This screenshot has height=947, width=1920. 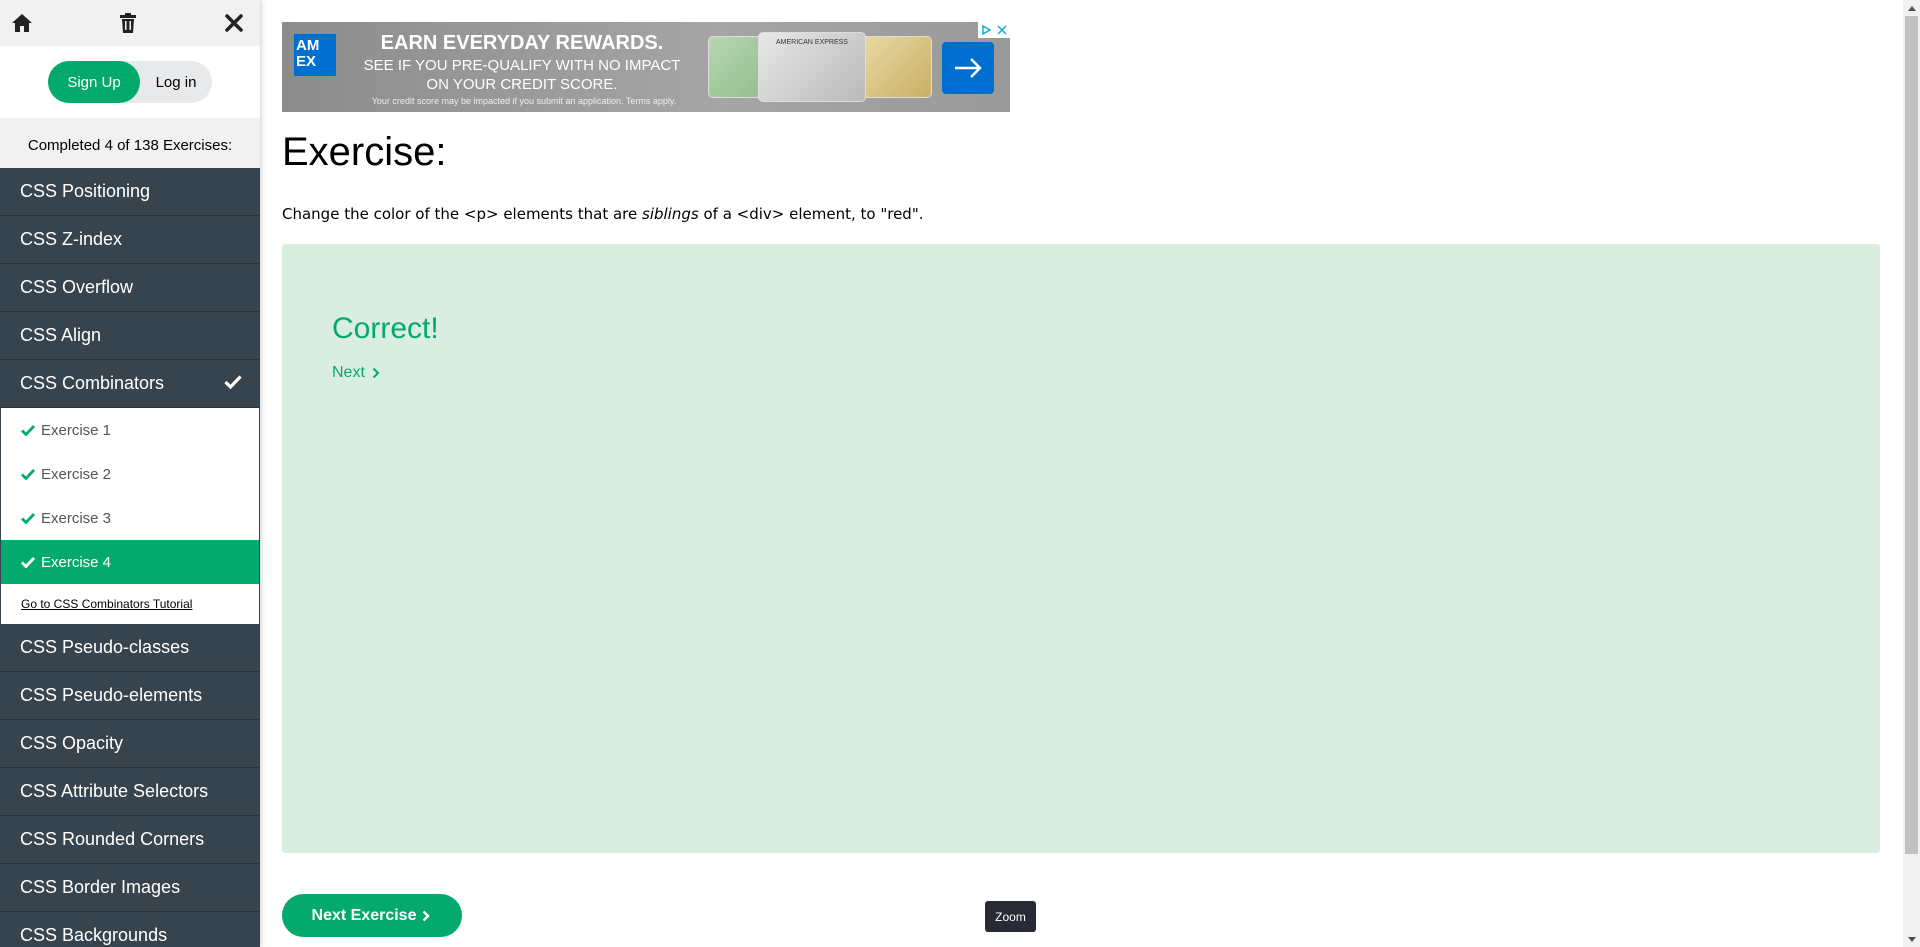 I want to click on ad-close-icon, so click(x=1002, y=30).